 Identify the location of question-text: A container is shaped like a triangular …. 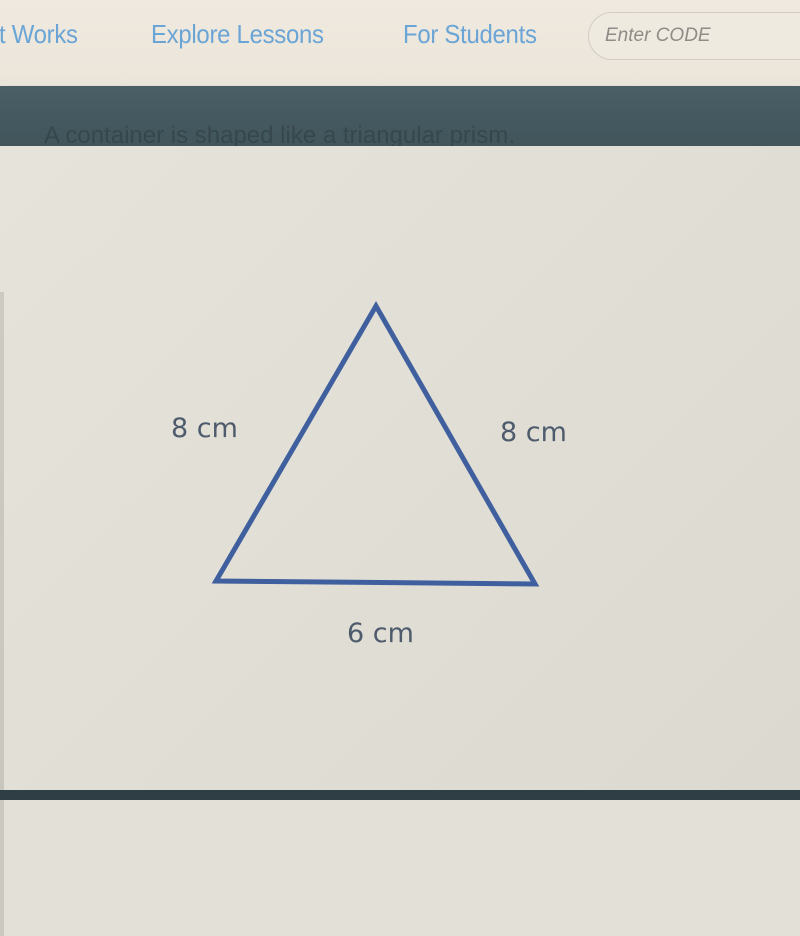
(279, 134).